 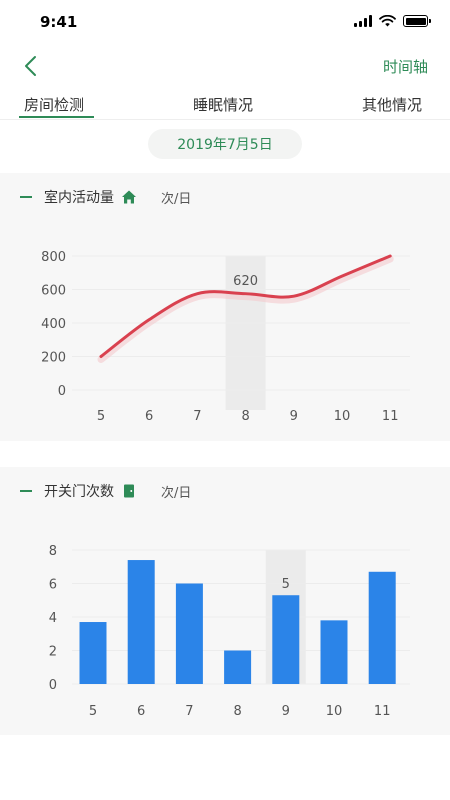 What do you see at coordinates (286, 584) in the screenshot?
I see `highlight-value-label: 5` at bounding box center [286, 584].